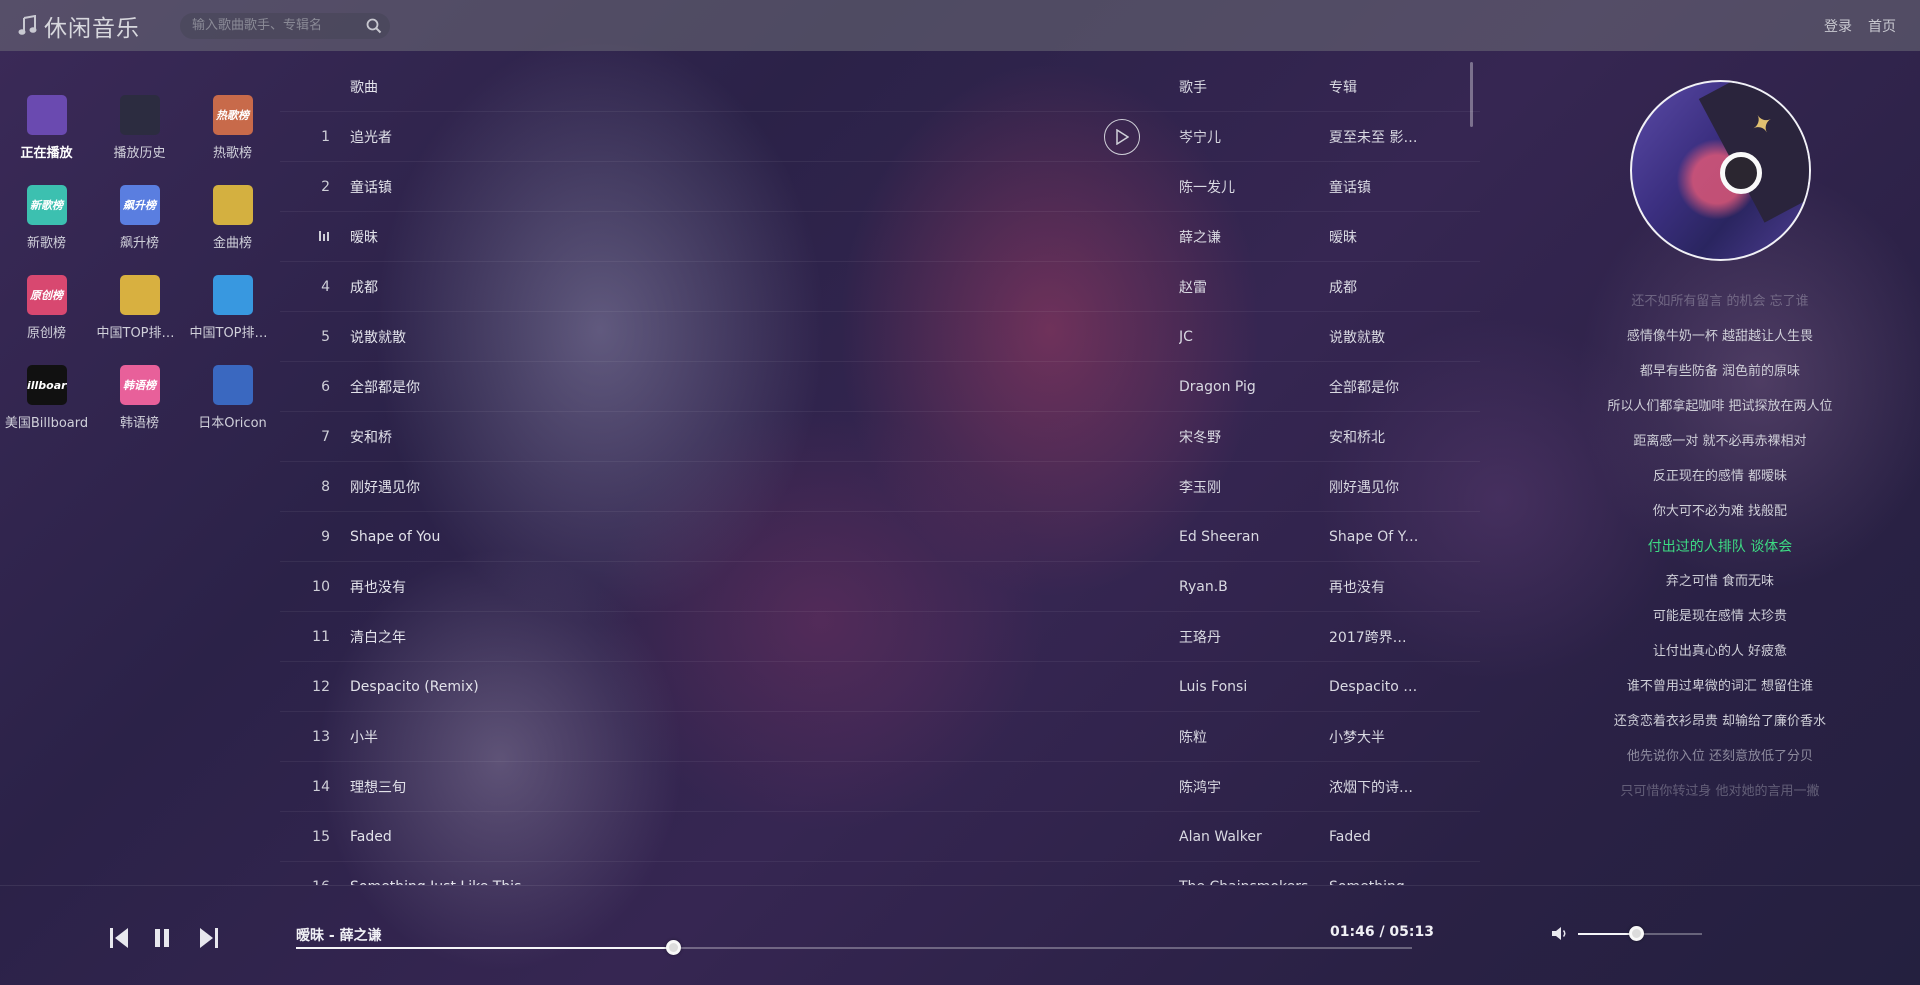 Image resolution: width=1920 pixels, height=985 pixels. I want to click on song-title: 理想三旬, so click(750, 787).